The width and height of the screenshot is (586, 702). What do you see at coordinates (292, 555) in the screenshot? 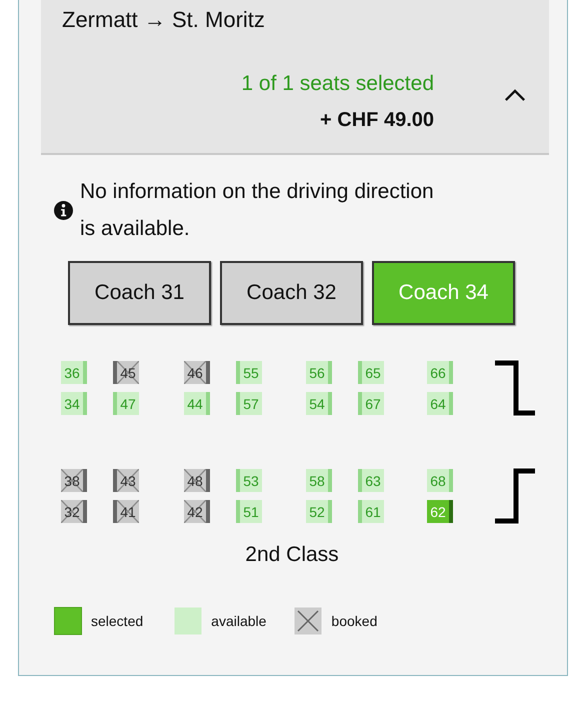
I see `class-label: 2nd Class` at bounding box center [292, 555].